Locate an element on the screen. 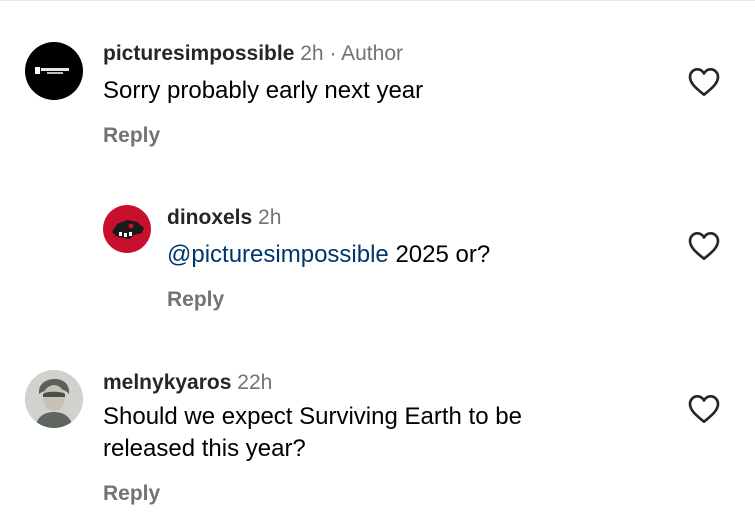  username: melnykyaros is located at coordinates (167, 382).